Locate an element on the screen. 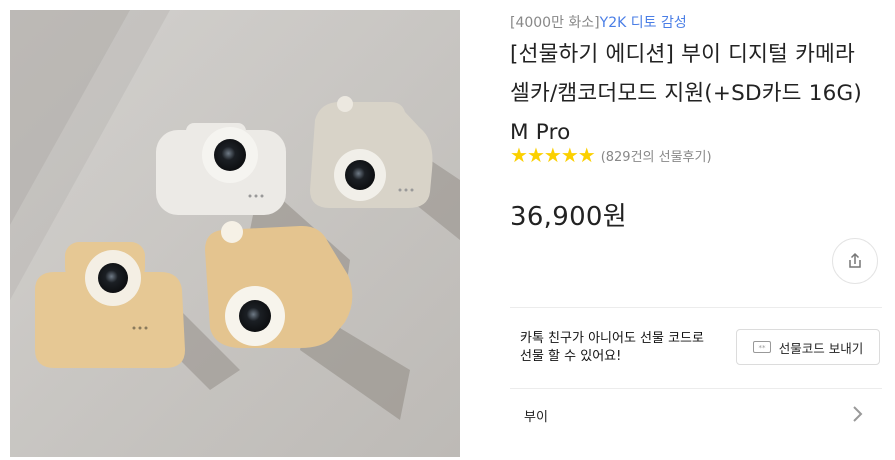  option-row: 부이 is located at coordinates (696, 415).